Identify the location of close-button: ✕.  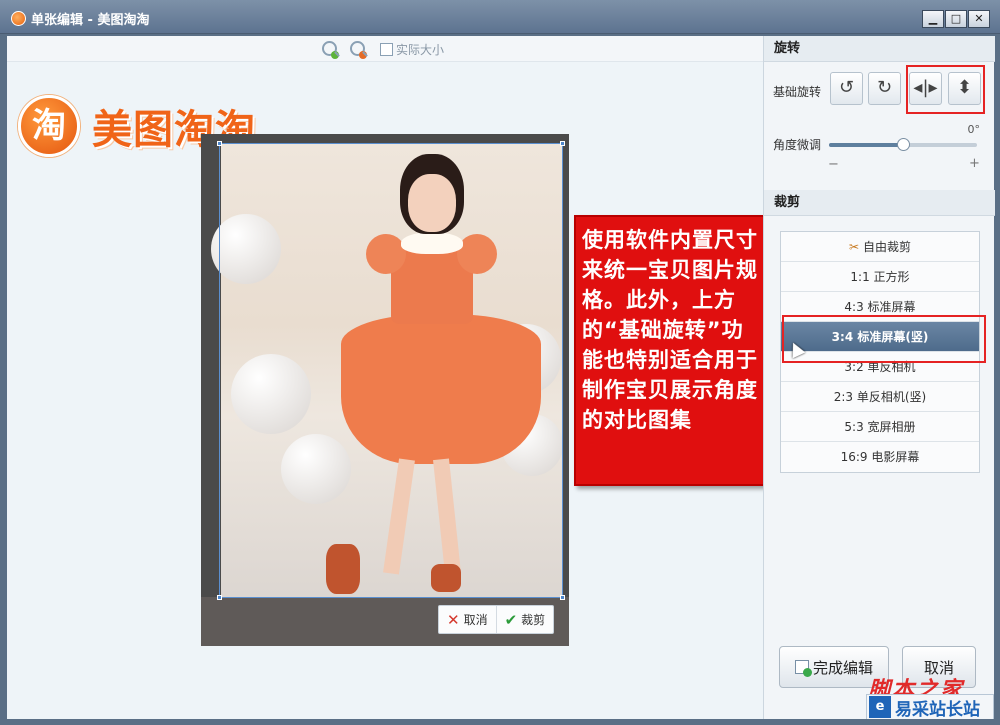
(979, 19).